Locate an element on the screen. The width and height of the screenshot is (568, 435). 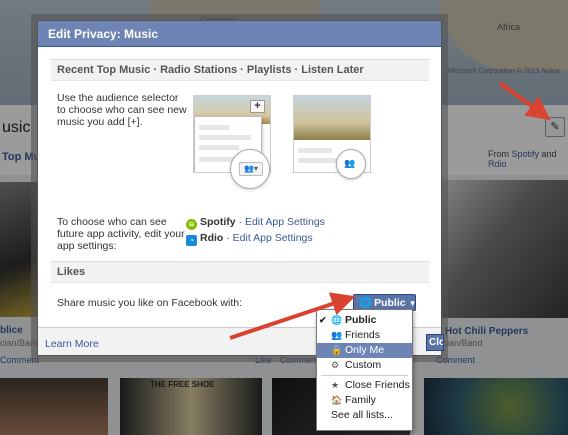
share-likes-label: Share music you like on Facebook with: is located at coordinates (150, 303).